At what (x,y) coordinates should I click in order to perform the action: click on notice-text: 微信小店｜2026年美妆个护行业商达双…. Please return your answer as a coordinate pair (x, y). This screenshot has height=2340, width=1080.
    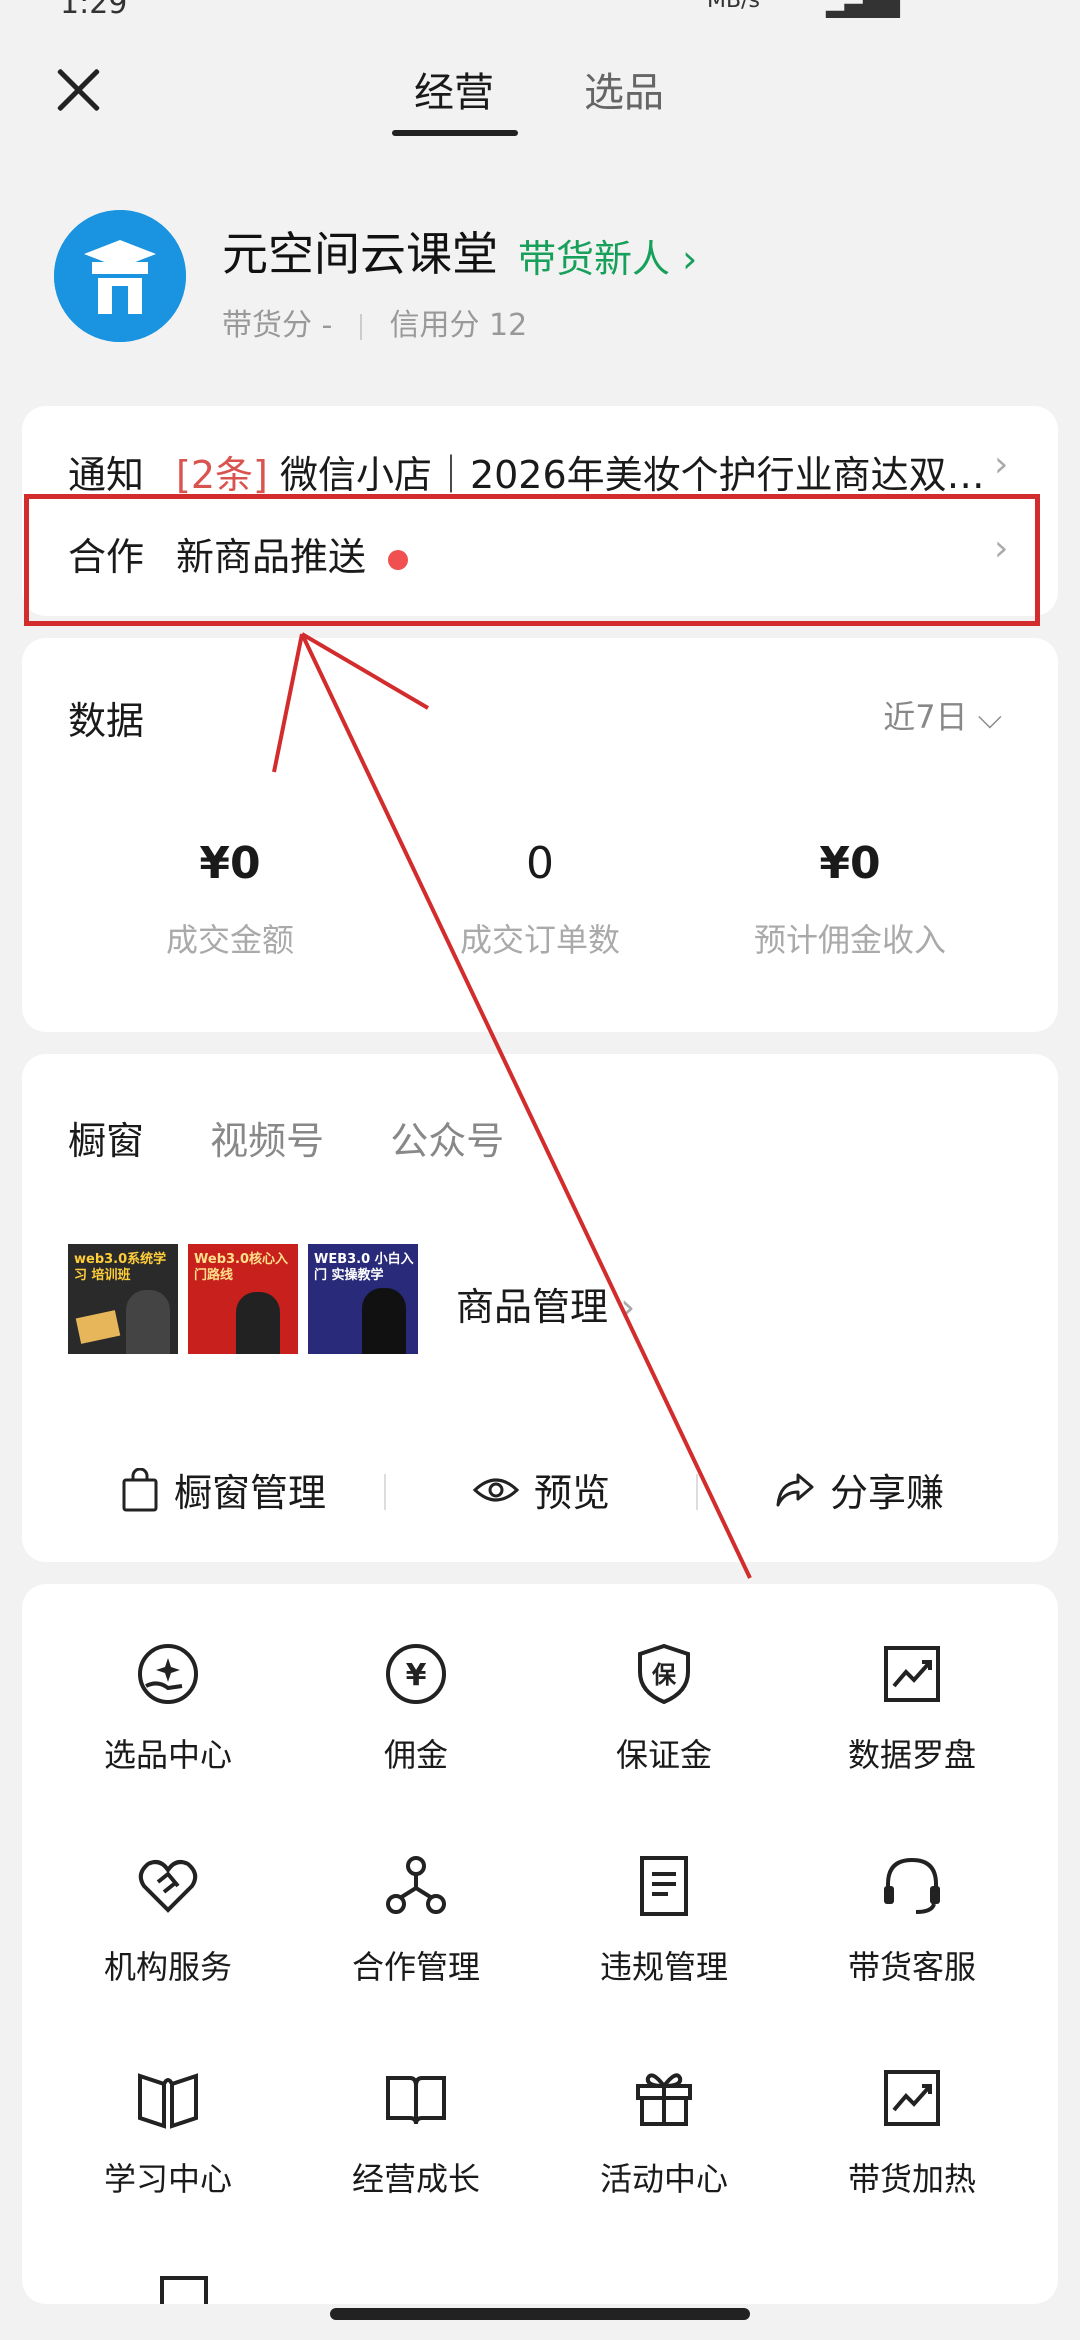
    Looking at the image, I should click on (632, 475).